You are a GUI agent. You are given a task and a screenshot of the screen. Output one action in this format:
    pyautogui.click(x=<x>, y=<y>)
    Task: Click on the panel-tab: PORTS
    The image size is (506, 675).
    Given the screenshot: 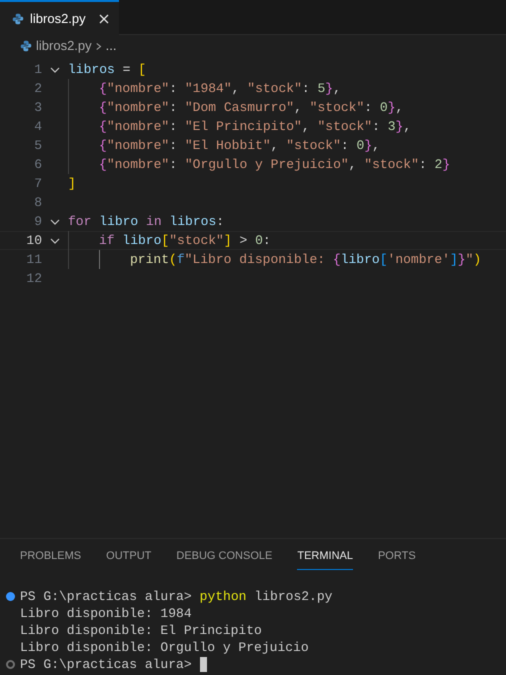 What is the action you would take?
    pyautogui.click(x=397, y=559)
    